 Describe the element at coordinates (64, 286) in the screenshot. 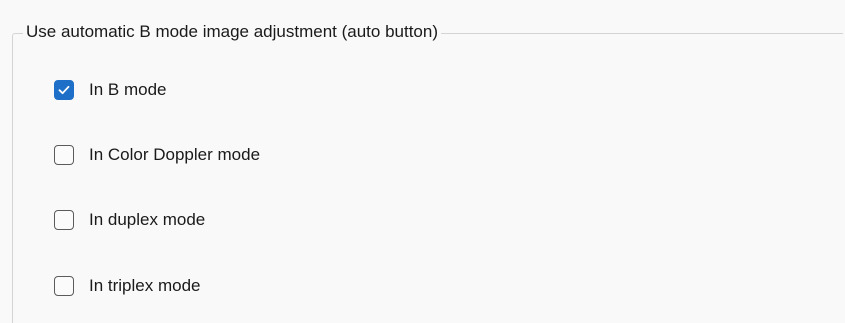

I see `triplex-mode-checkbox` at that location.